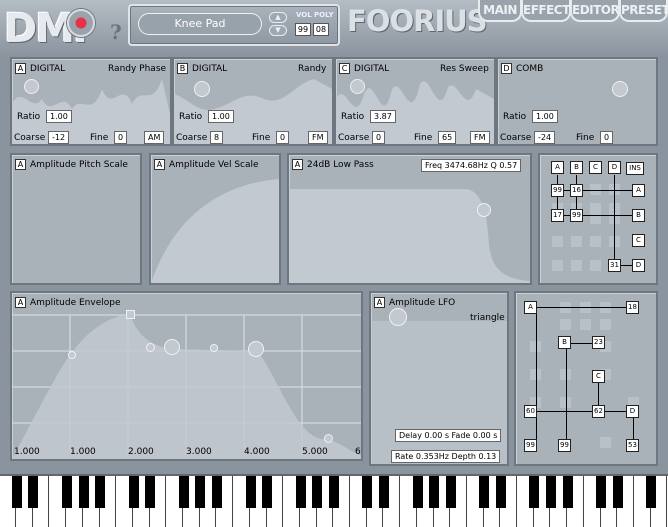 The width and height of the screenshot is (668, 527). What do you see at coordinates (214, 348) in the screenshot?
I see `envelope-hold-handle` at bounding box center [214, 348].